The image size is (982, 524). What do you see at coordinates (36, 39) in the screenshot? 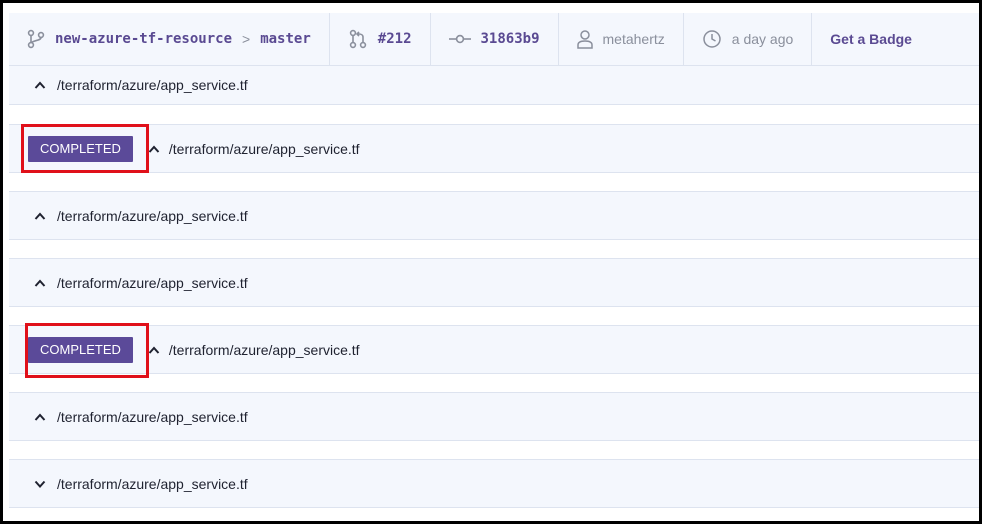
I see `branch-icon` at bounding box center [36, 39].